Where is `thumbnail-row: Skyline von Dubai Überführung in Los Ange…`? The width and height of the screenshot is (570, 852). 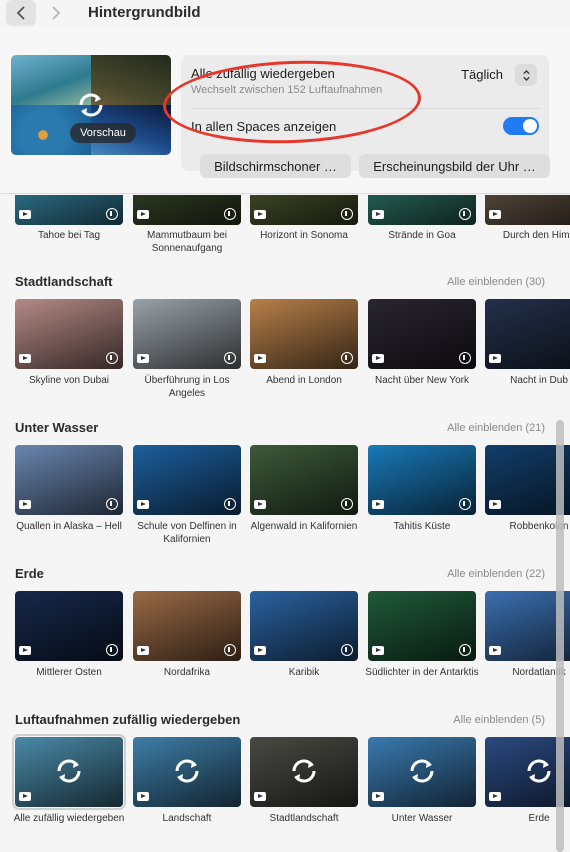
thumbnail-row: Skyline von Dubai Überführung in Los Ange… is located at coordinates (292, 349).